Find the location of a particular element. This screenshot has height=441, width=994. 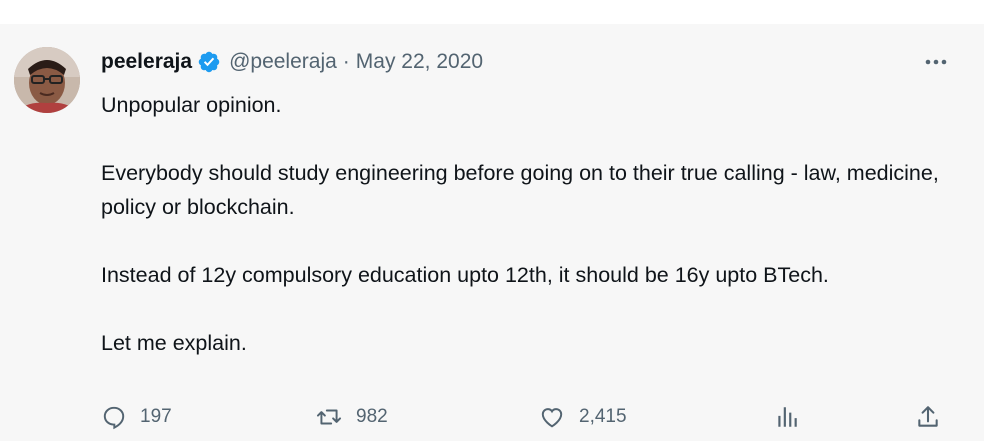

action-bar: 197 982 2,415 is located at coordinates (526, 417).